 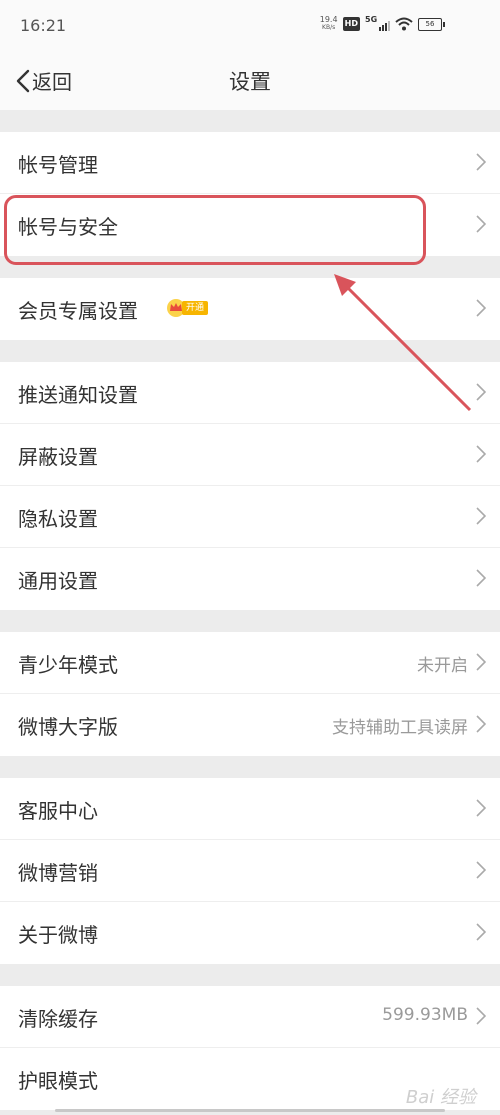 What do you see at coordinates (43, 25) in the screenshot?
I see `status-time: 16:21` at bounding box center [43, 25].